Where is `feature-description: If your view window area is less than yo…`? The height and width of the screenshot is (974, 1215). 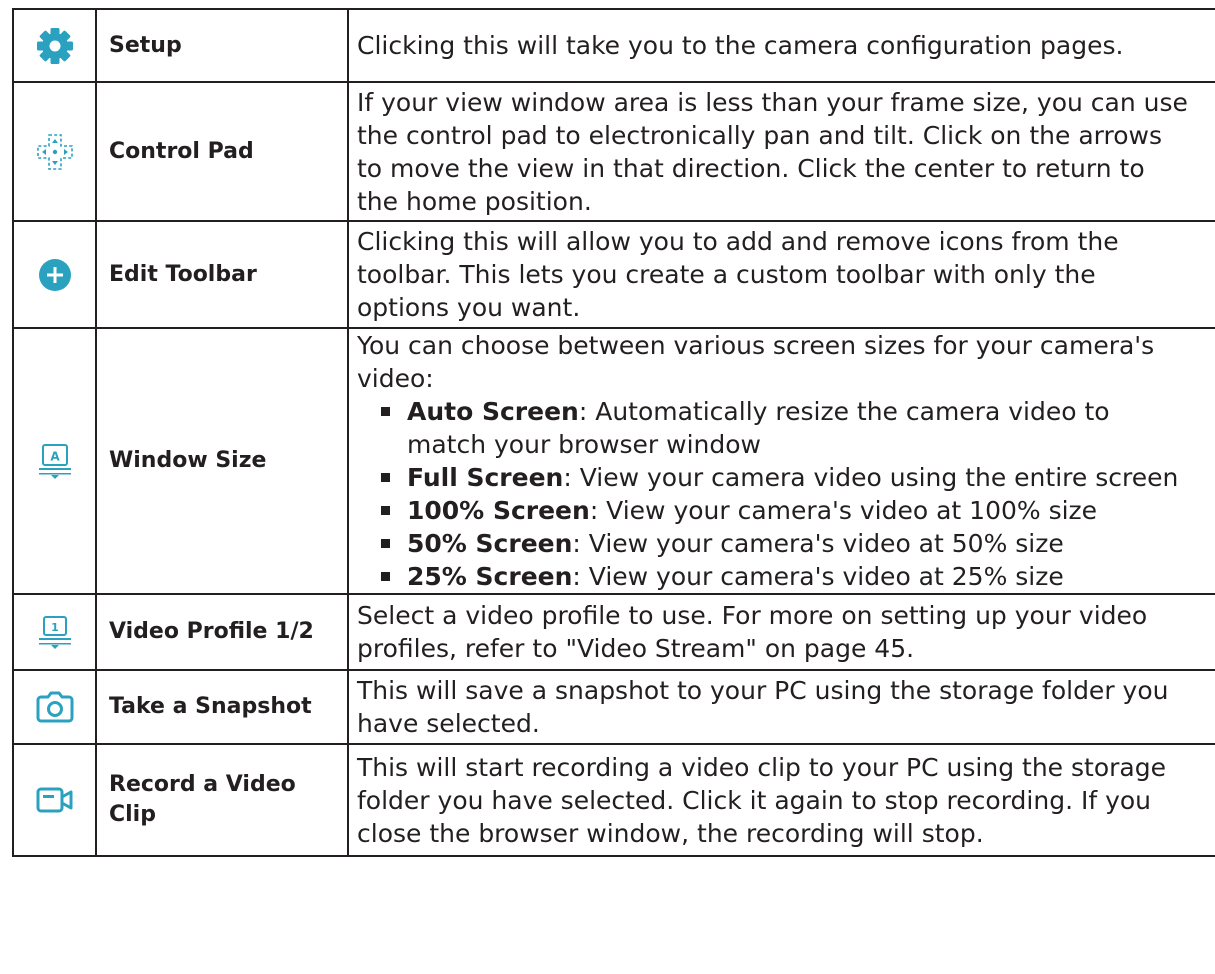 feature-description: If your view window area is less than yo… is located at coordinates (781, 151).